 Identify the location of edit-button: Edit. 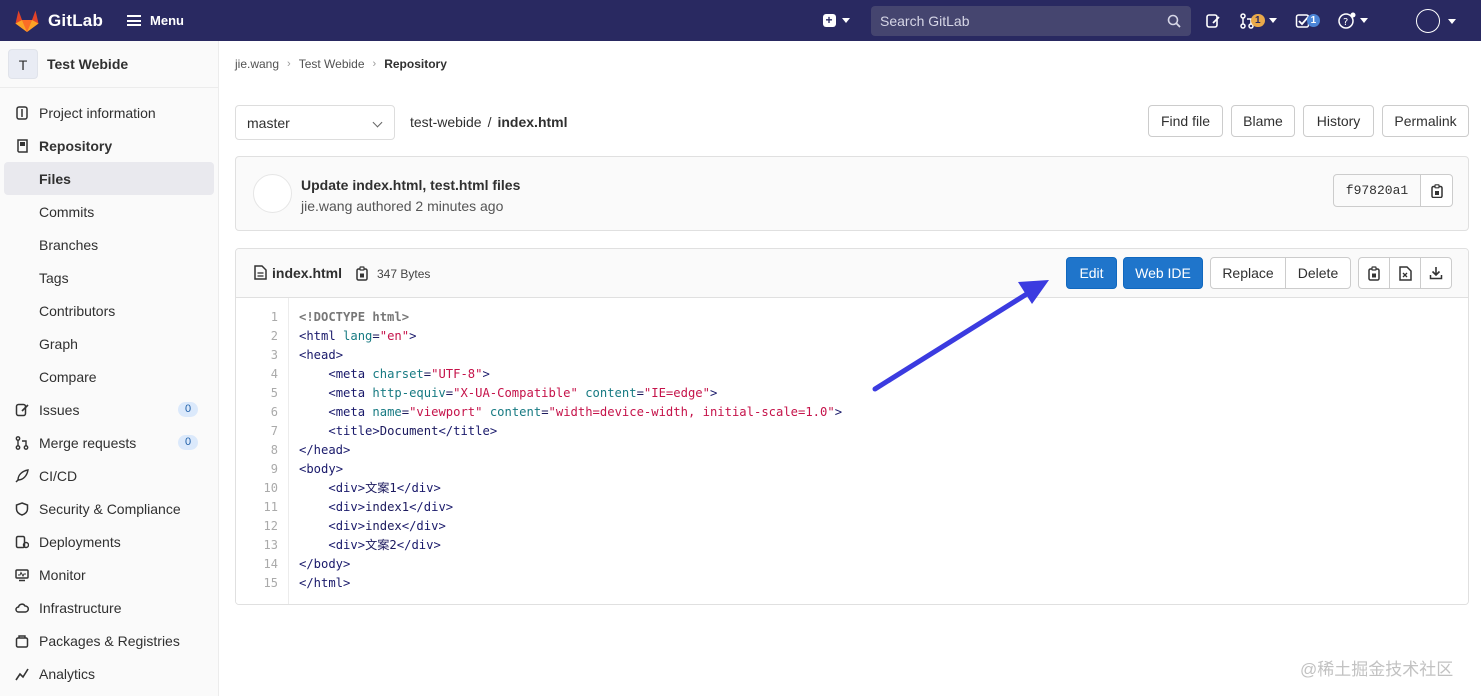
(1091, 273).